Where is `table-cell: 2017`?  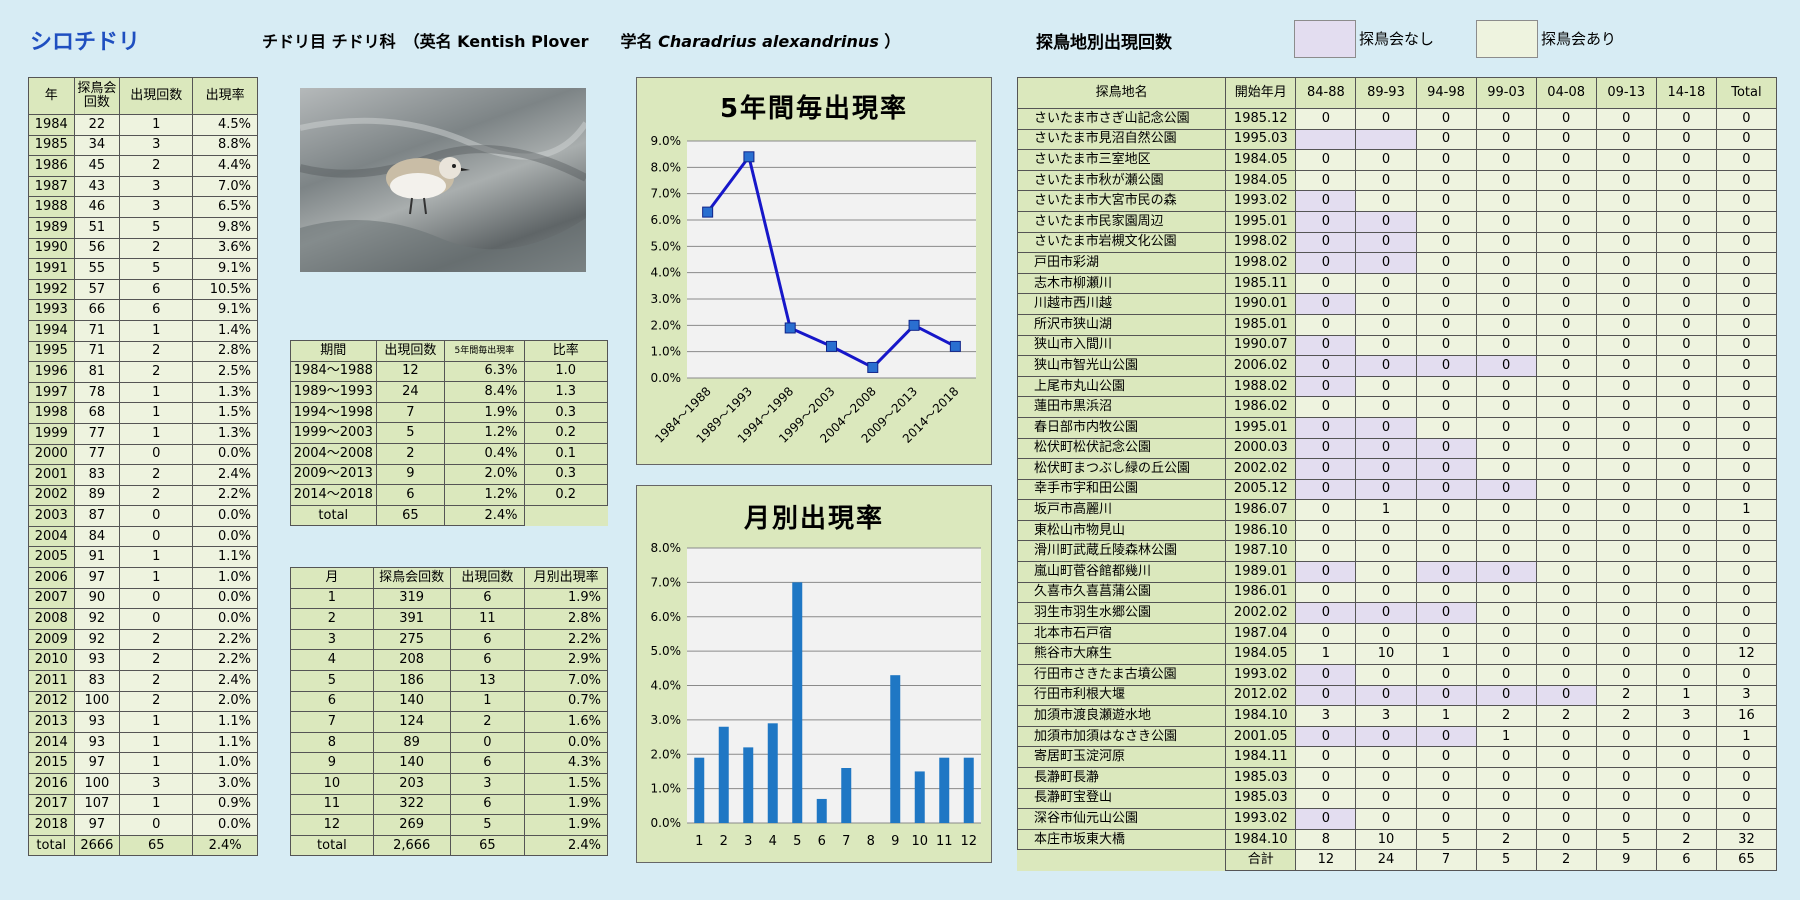
table-cell: 2017 is located at coordinates (51, 804).